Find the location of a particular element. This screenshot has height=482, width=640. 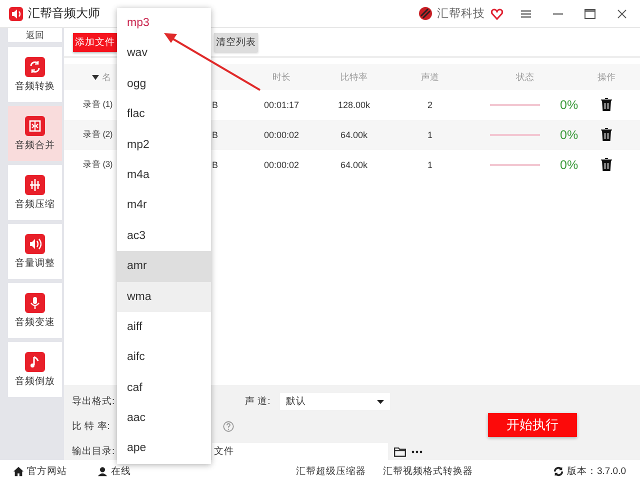

field-label: 比 特 率: is located at coordinates (91, 426).